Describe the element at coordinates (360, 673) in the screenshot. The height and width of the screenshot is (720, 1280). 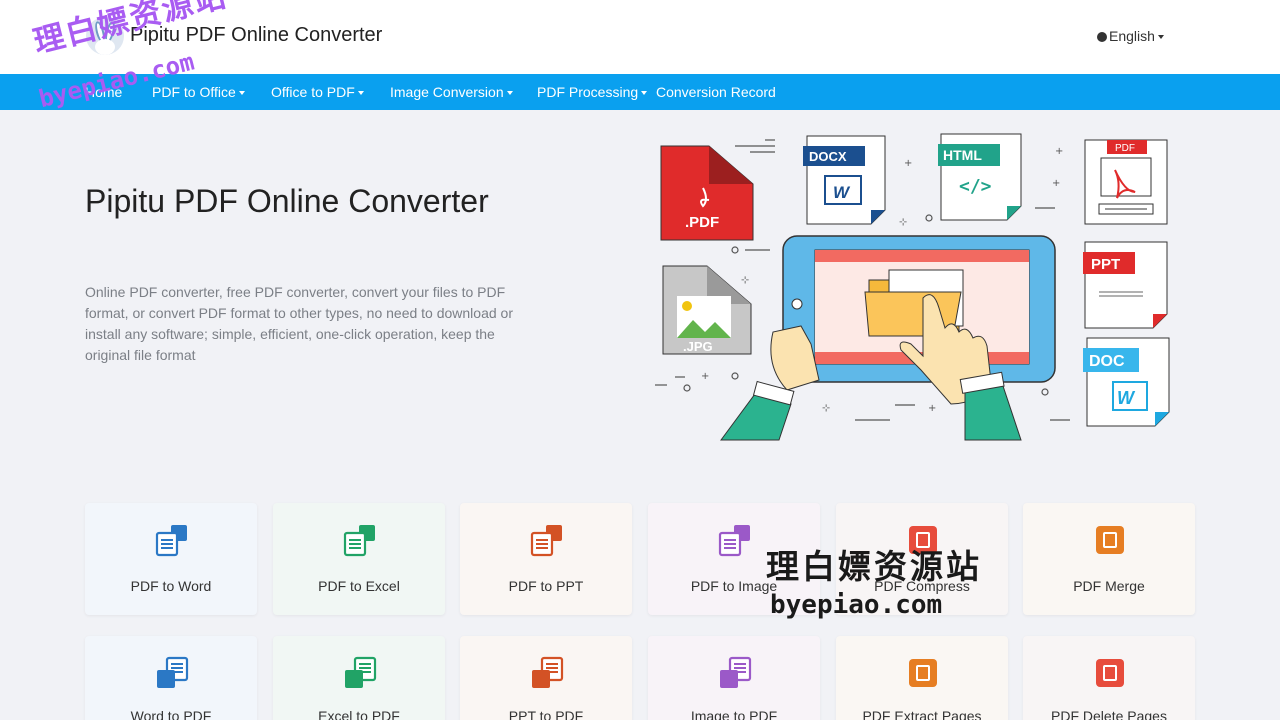
I see `excel-to-pdf-icon` at that location.